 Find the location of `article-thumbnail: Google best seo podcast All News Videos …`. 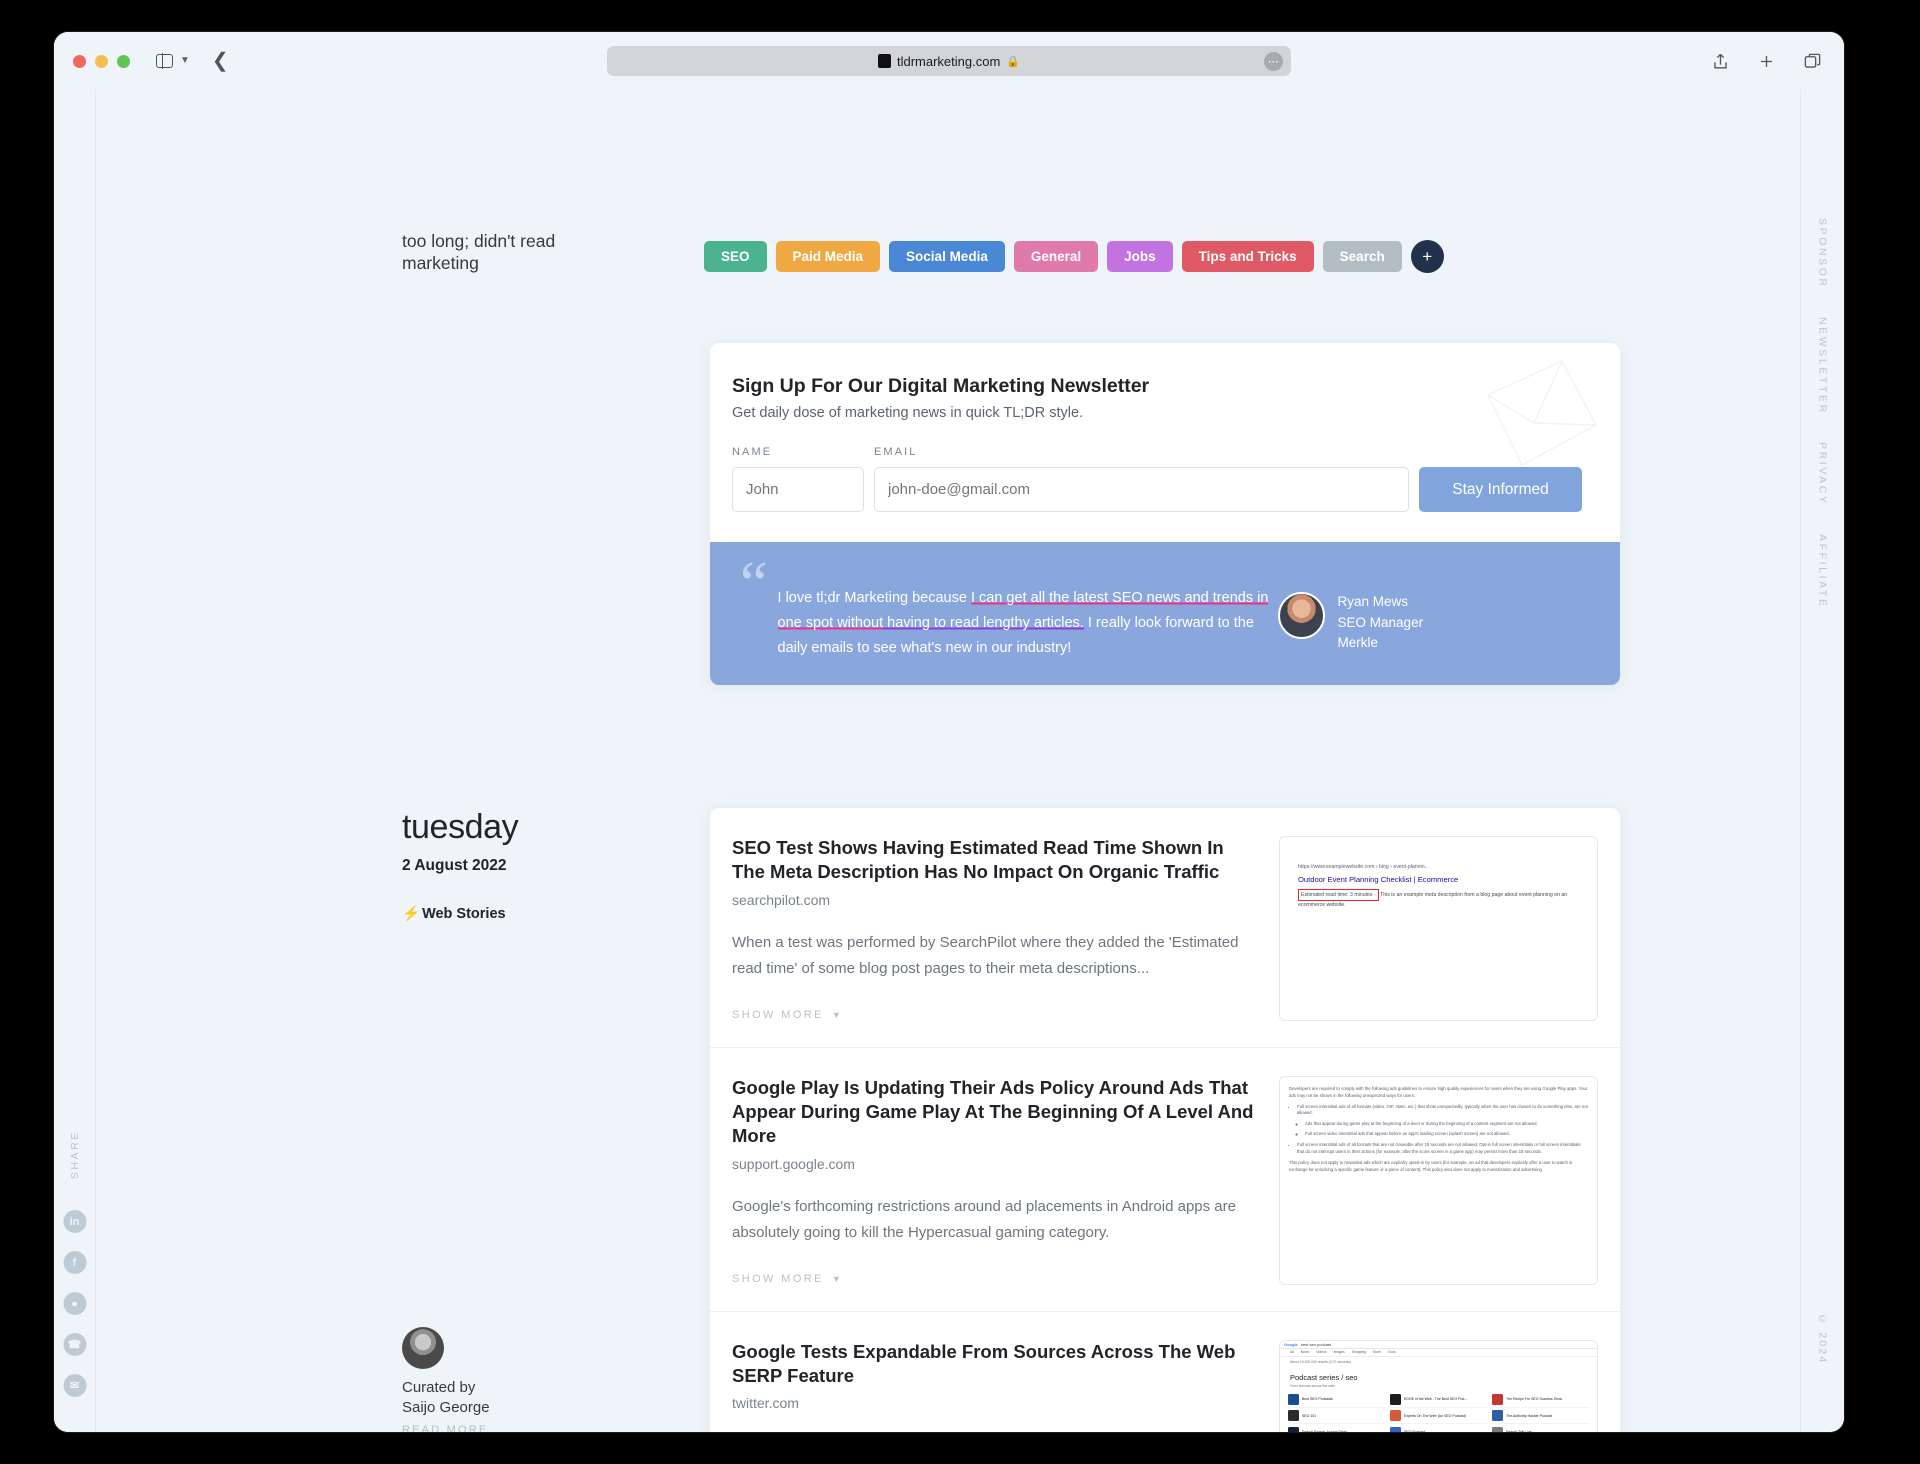

article-thumbnail: Google best seo podcast All News Videos … is located at coordinates (1438, 1385).